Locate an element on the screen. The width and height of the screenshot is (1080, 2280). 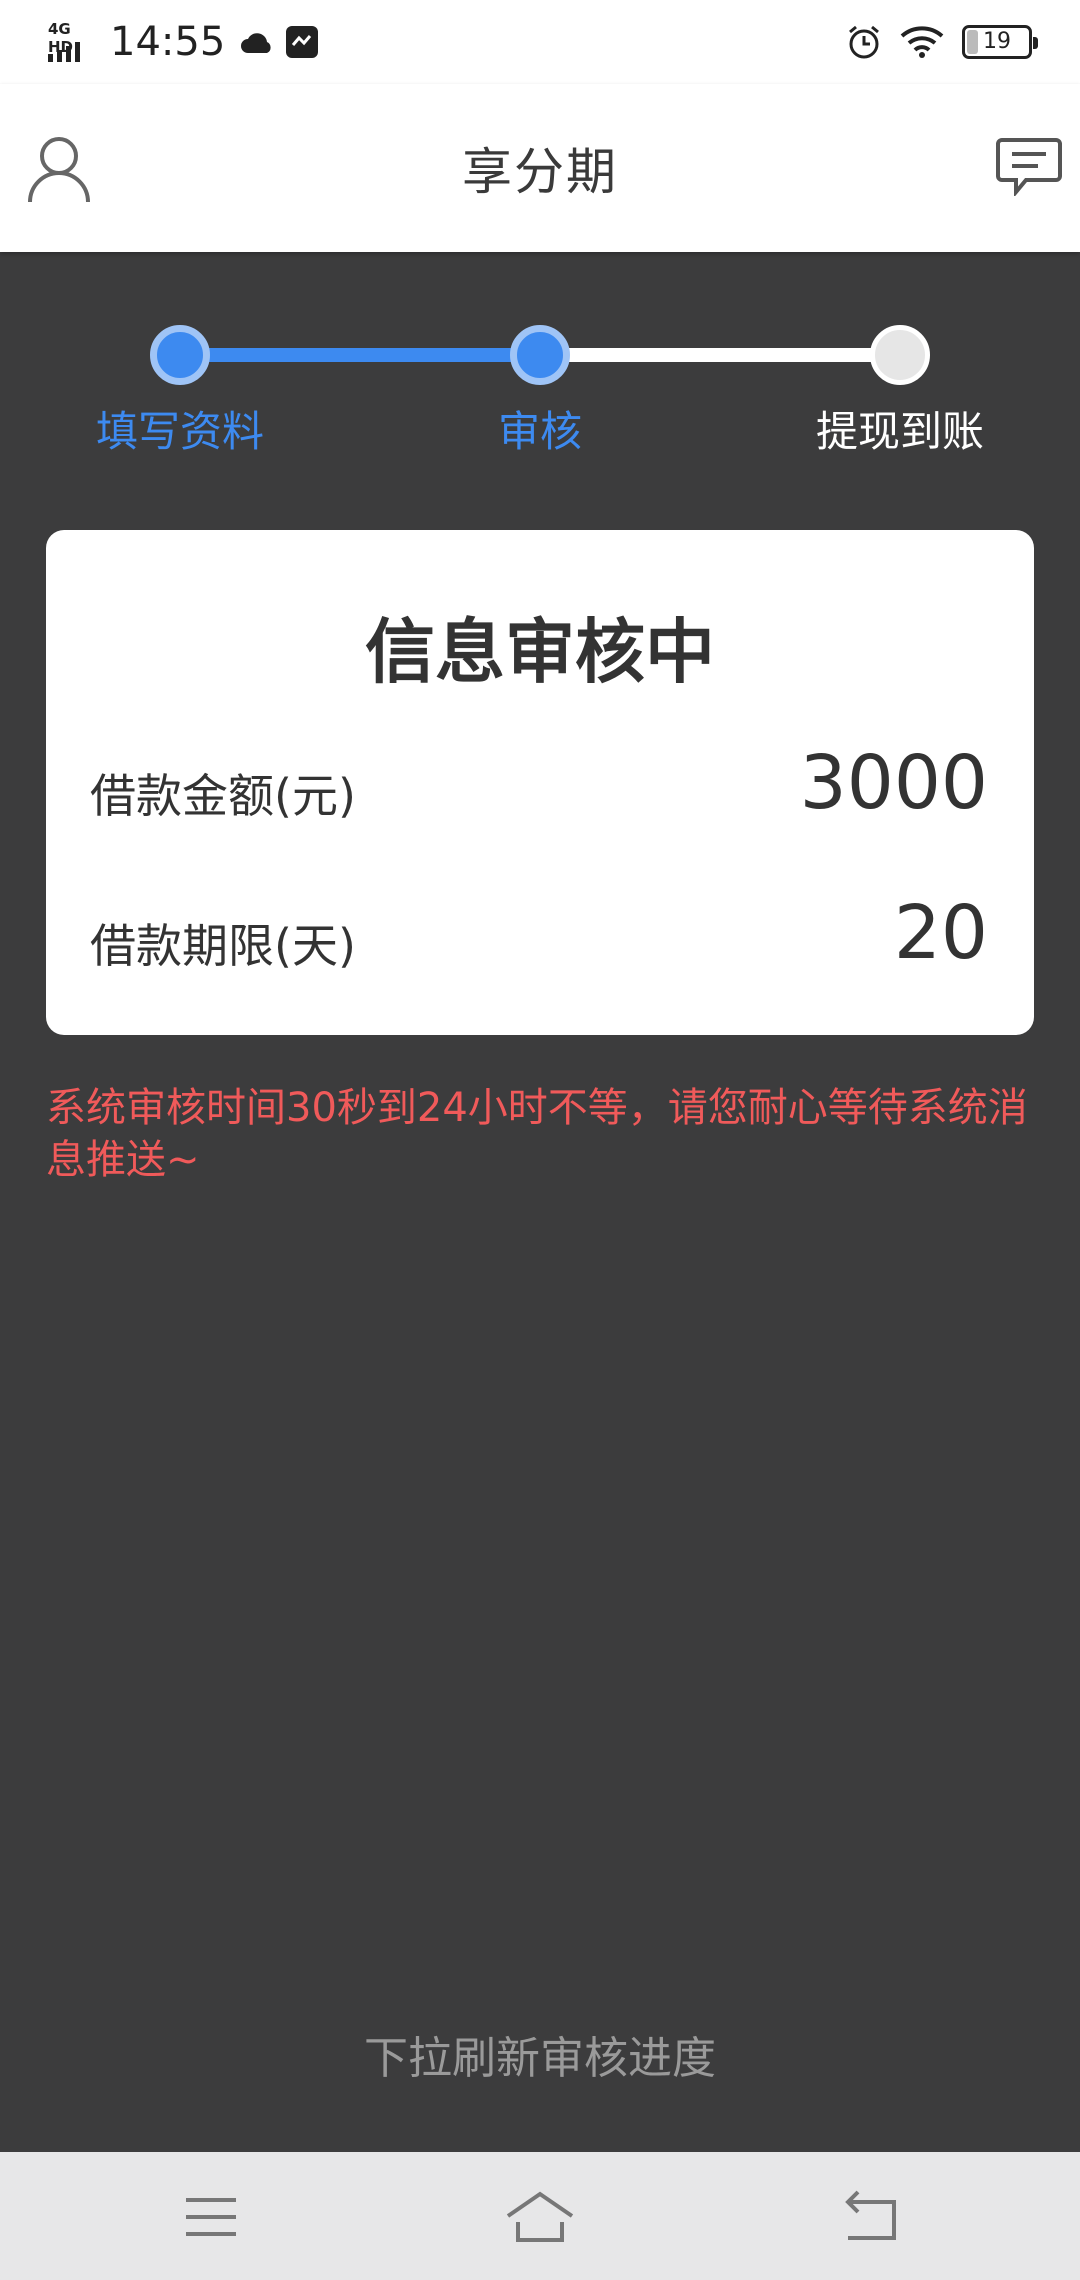
step-label-fill-info: 填写资料 is located at coordinates (179, 431).